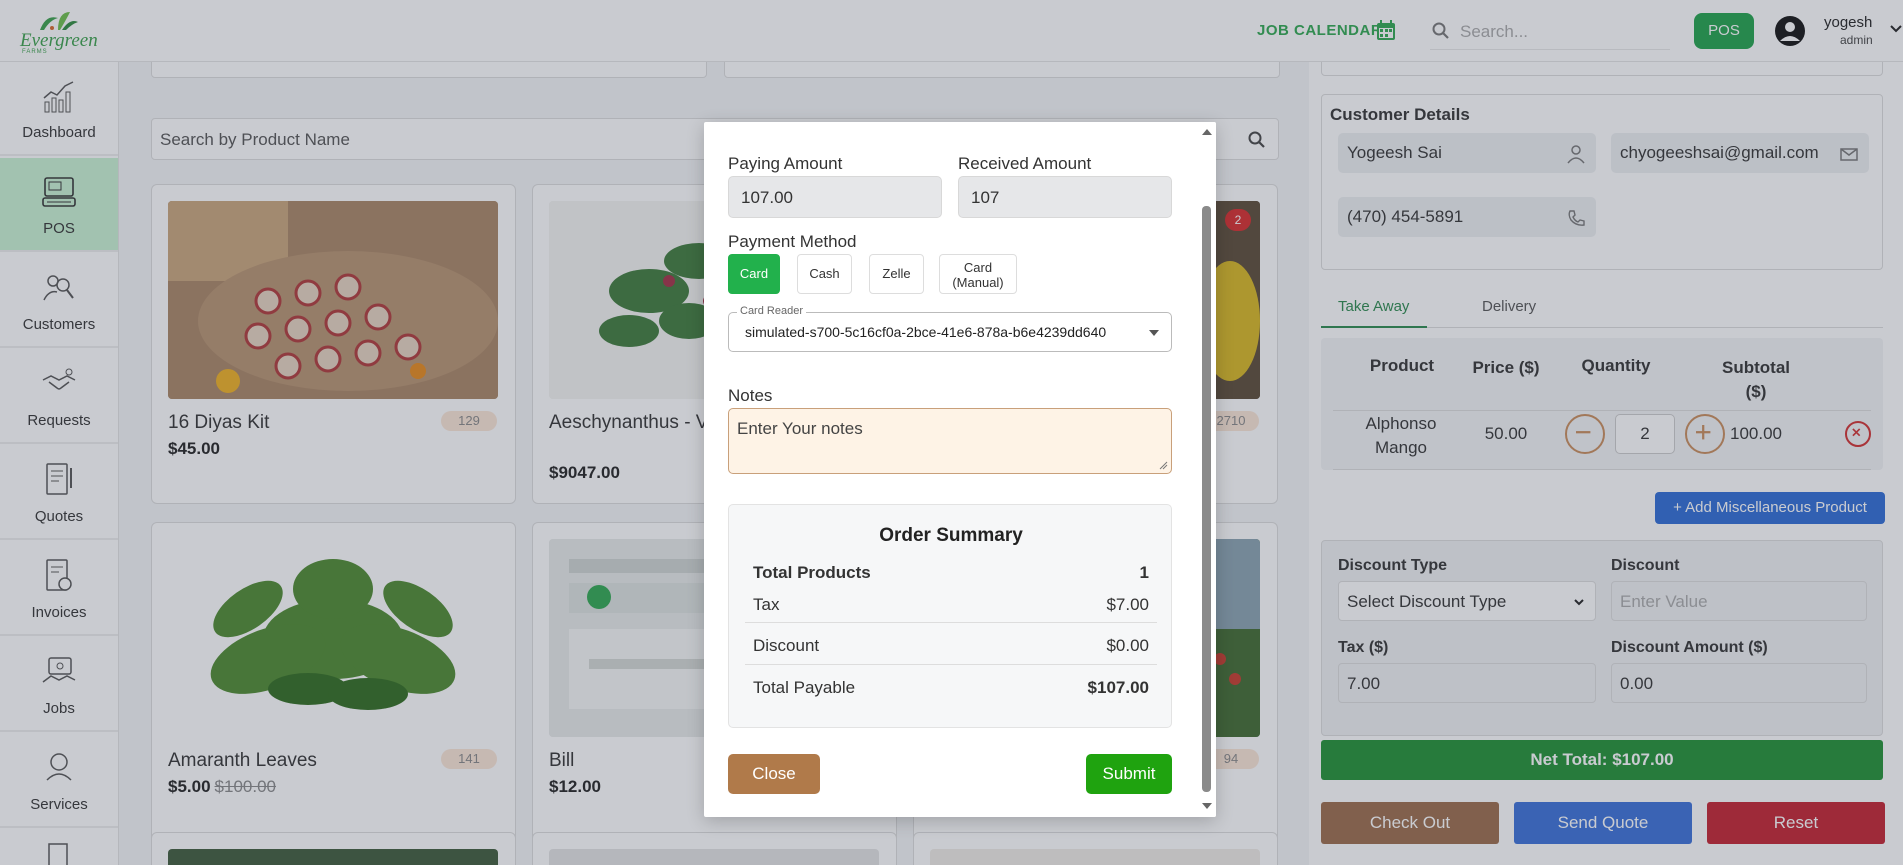 The image size is (1903, 865). I want to click on order-summary-title: Order Summary, so click(951, 535).